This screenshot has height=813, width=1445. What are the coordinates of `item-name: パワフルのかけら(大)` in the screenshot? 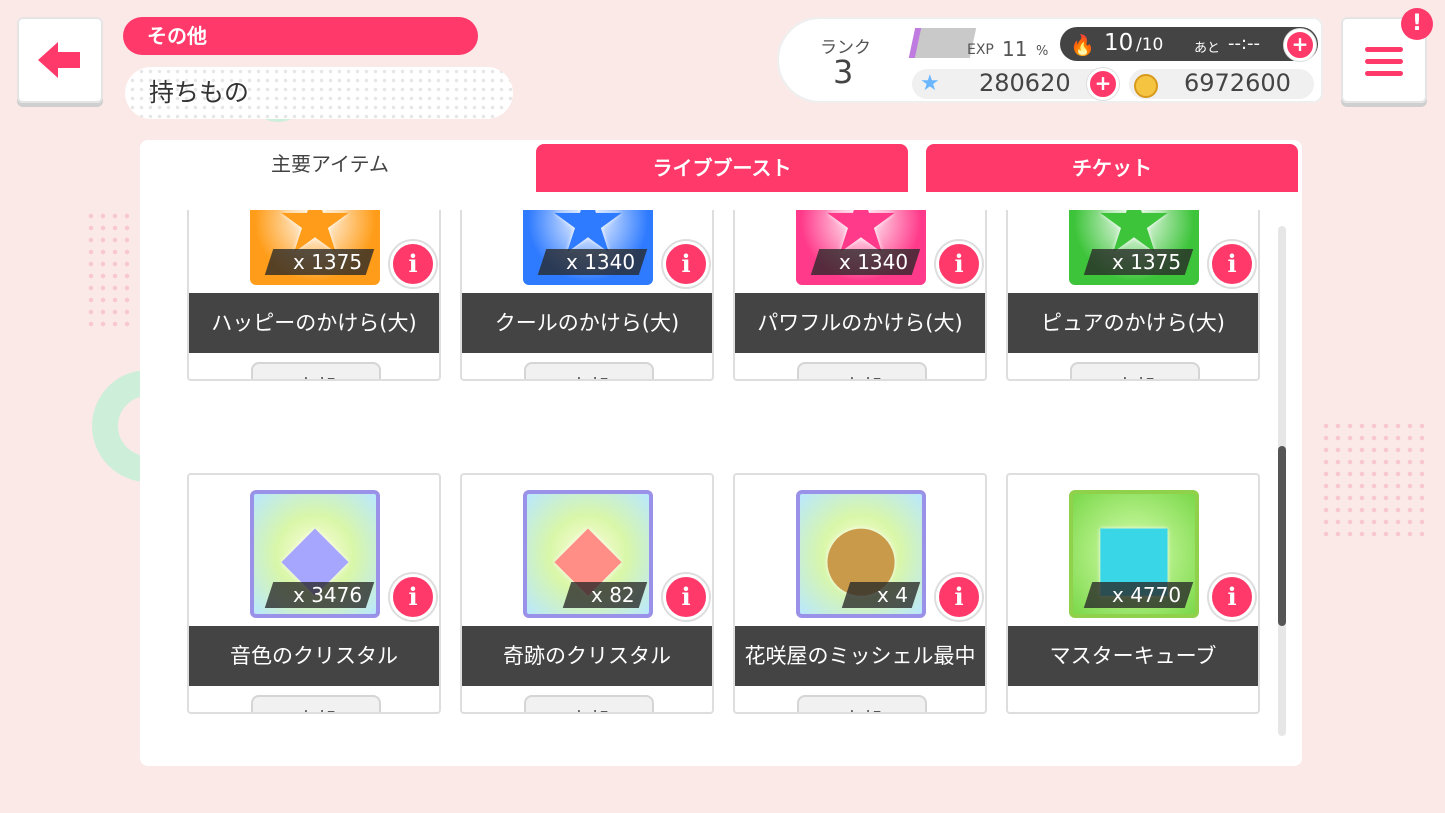 It's located at (860, 323).